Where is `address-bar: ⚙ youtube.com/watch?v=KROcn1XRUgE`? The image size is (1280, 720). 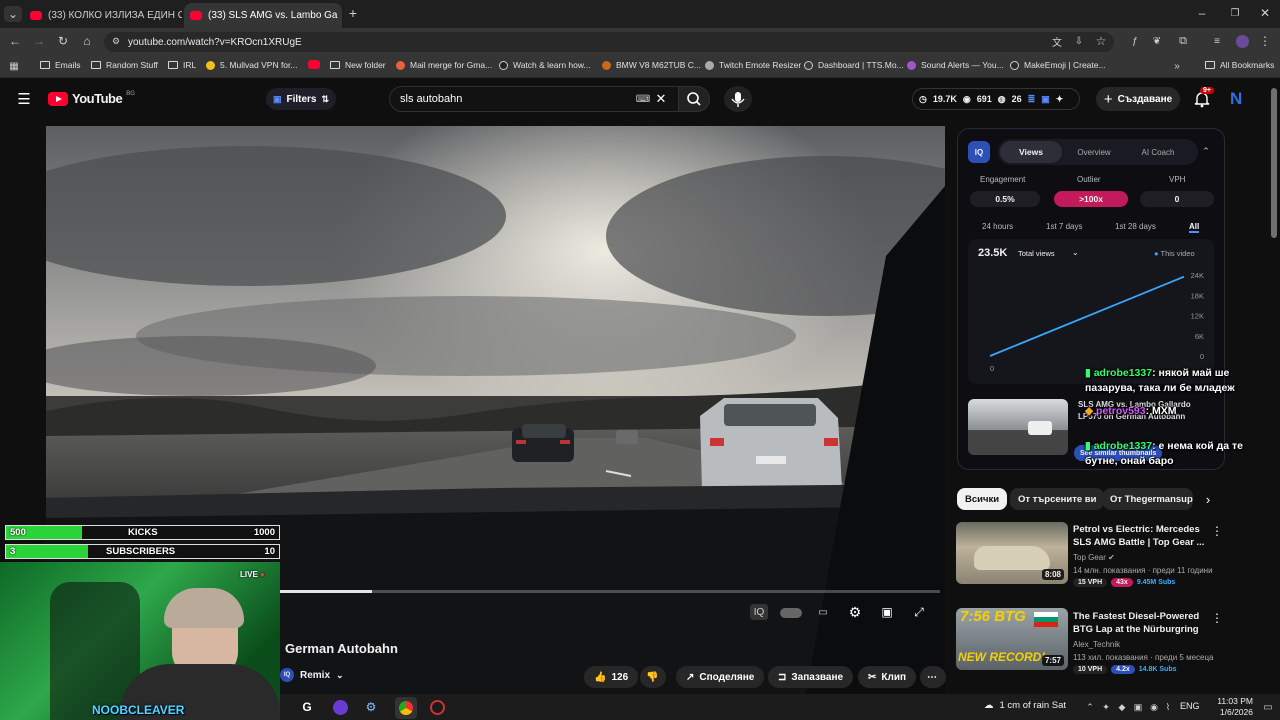 address-bar: ⚙ youtube.com/watch?v=KROcn1XRUgE is located at coordinates (609, 42).